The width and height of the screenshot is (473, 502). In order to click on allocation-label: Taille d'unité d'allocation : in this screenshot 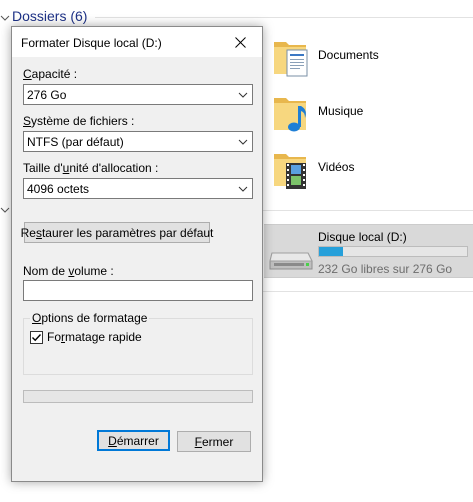, I will do `click(91, 168)`.